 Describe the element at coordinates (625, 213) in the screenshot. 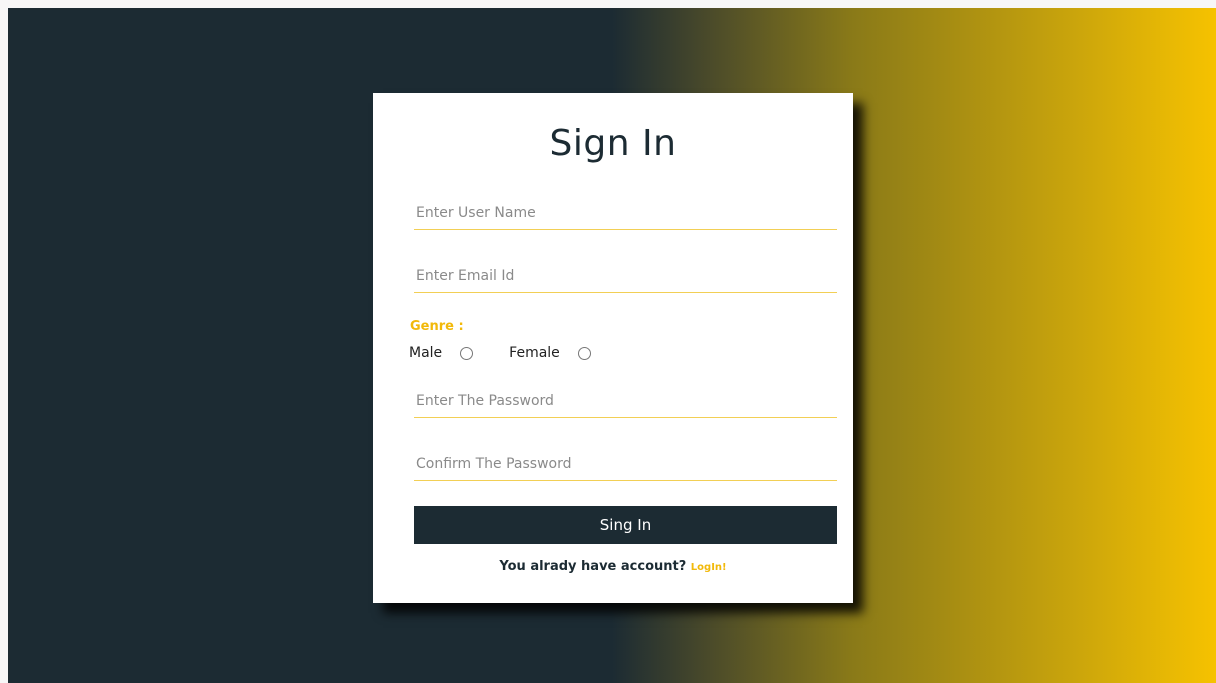

I see `username-input` at that location.